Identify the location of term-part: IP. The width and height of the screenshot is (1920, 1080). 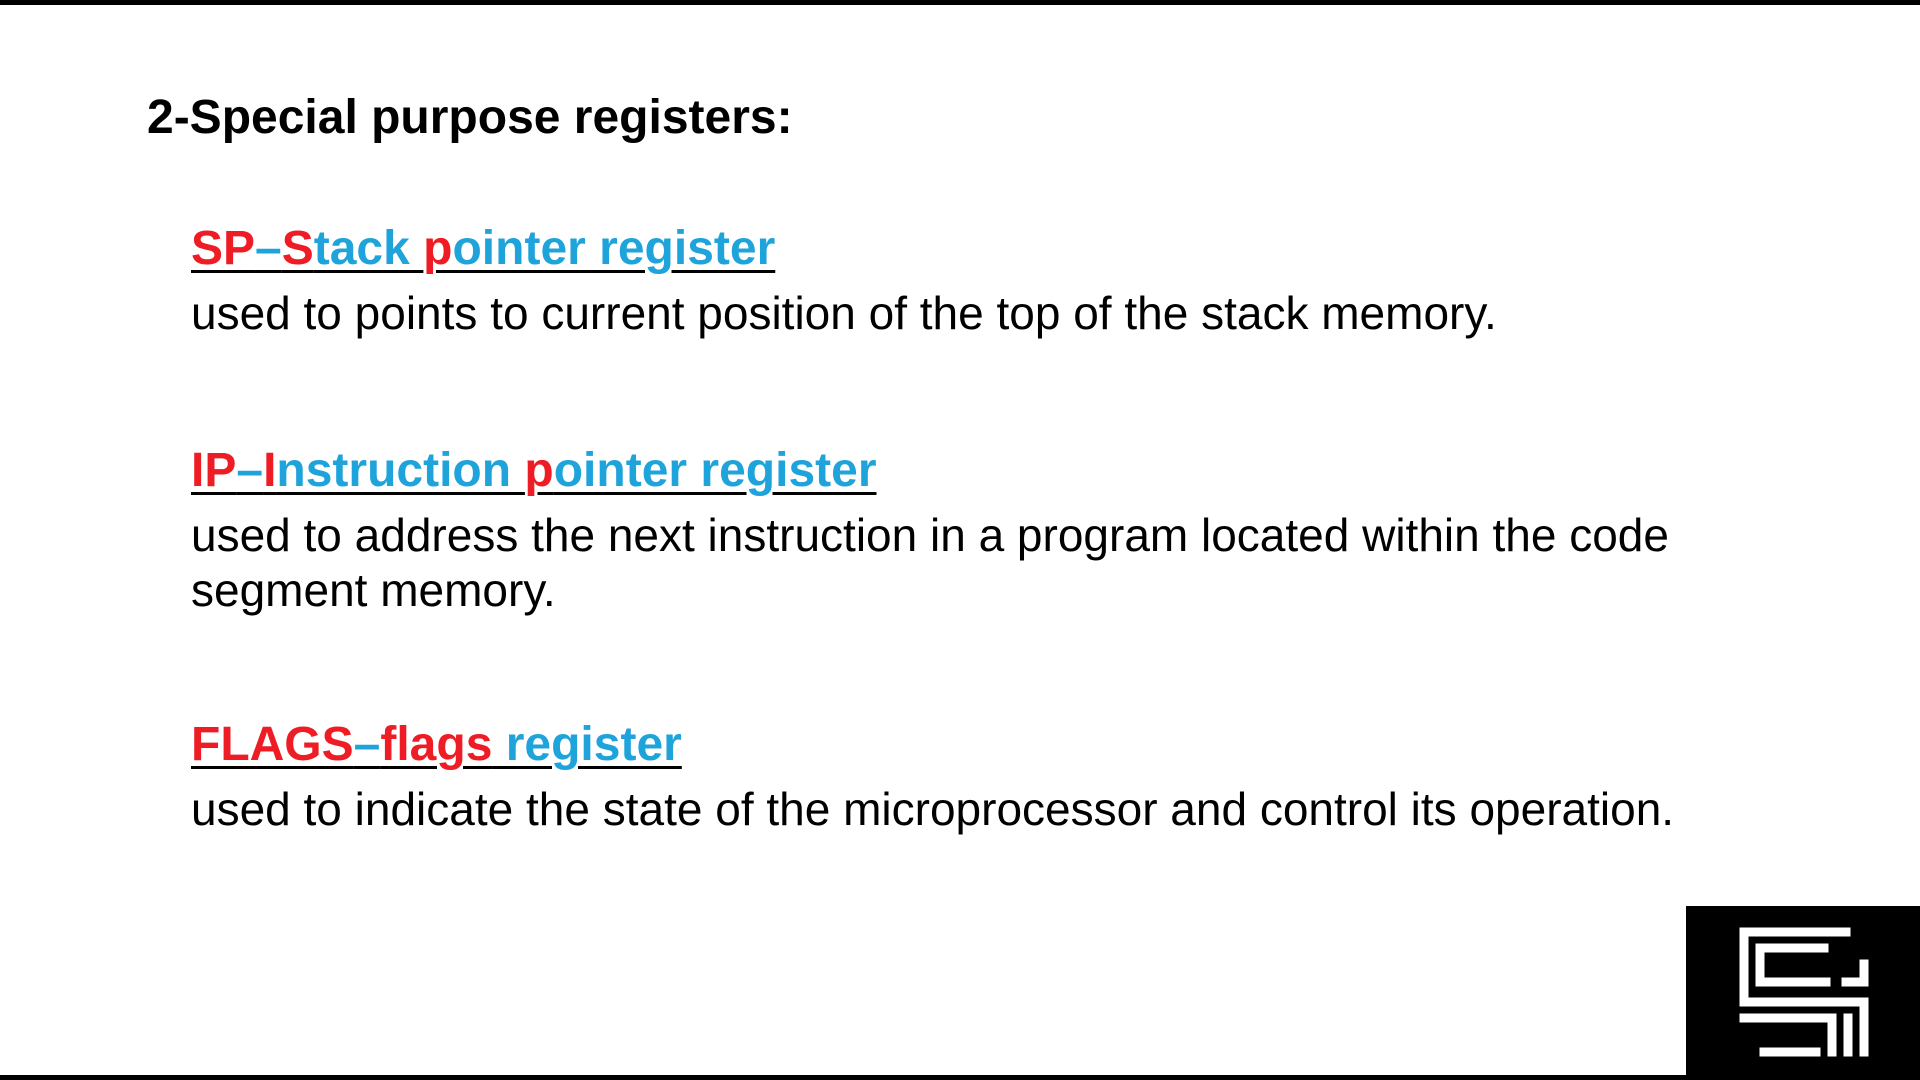
(214, 470).